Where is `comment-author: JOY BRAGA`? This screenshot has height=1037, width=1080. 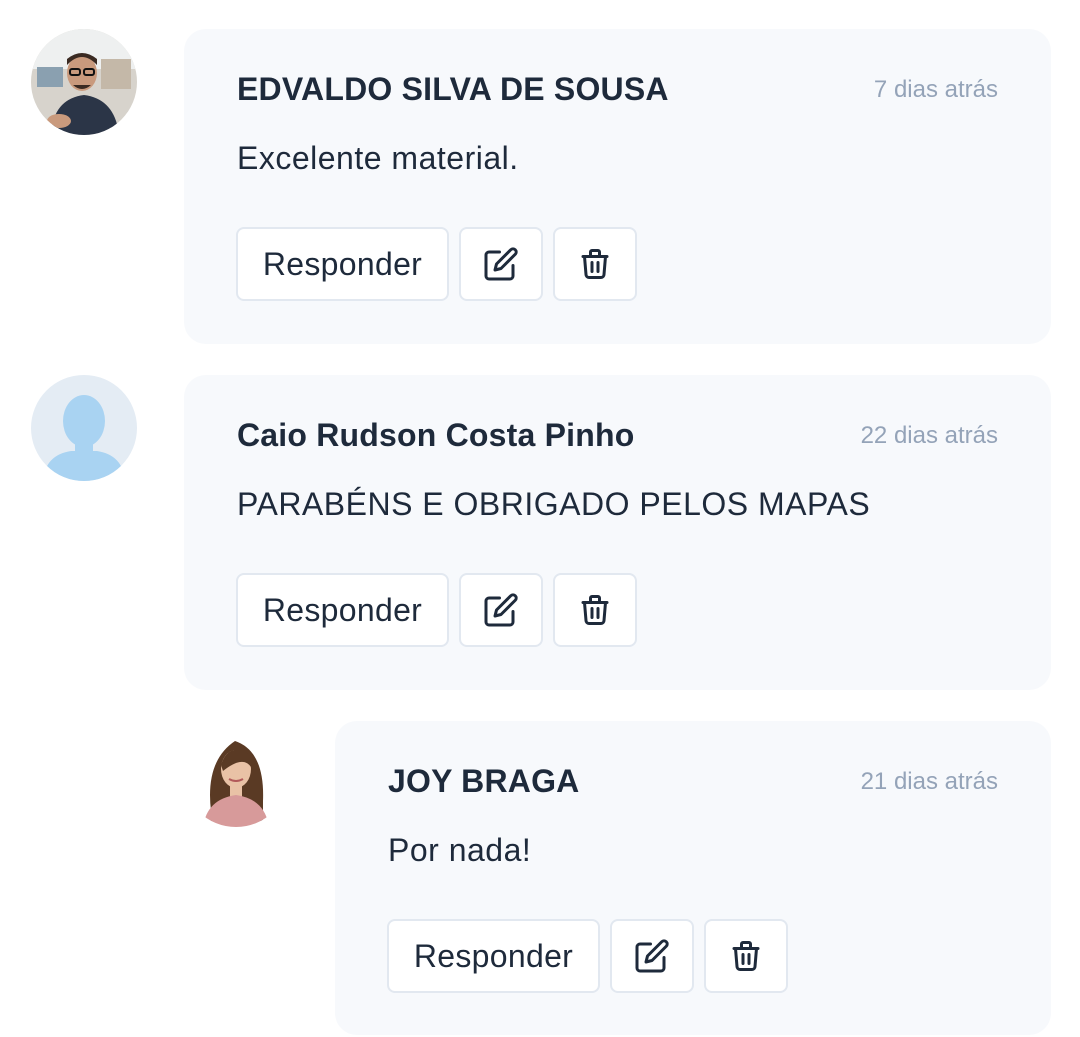
comment-author: JOY BRAGA is located at coordinates (483, 781).